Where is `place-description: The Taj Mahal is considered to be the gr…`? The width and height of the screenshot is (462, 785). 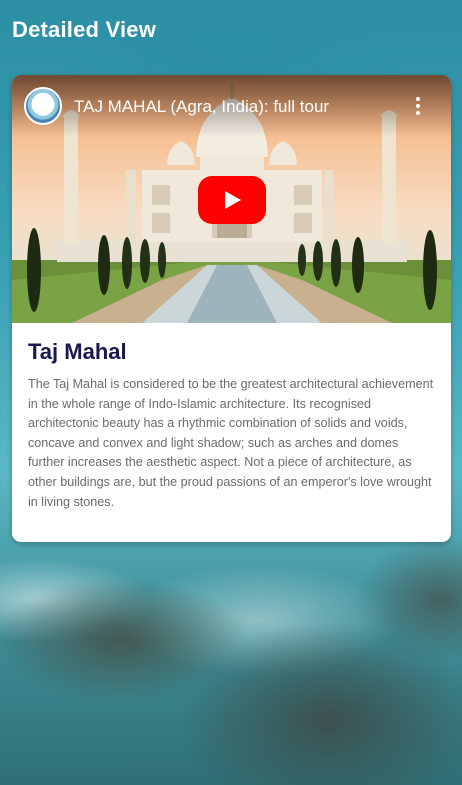 place-description: The Taj Mahal is considered to be the gr… is located at coordinates (231, 443).